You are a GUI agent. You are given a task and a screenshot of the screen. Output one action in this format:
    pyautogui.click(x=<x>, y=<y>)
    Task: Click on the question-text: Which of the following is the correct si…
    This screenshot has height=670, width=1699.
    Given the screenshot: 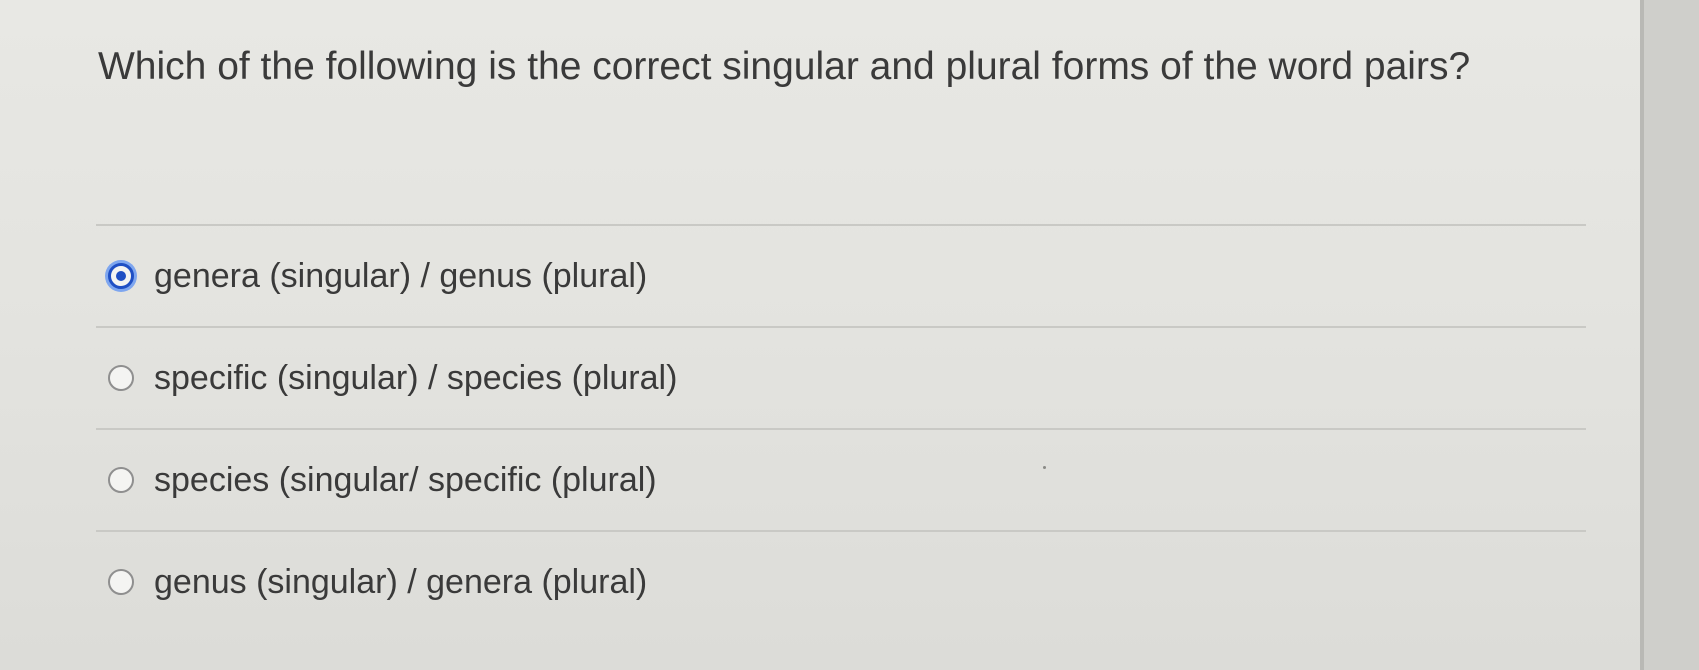 What is the action you would take?
    pyautogui.click(x=784, y=66)
    